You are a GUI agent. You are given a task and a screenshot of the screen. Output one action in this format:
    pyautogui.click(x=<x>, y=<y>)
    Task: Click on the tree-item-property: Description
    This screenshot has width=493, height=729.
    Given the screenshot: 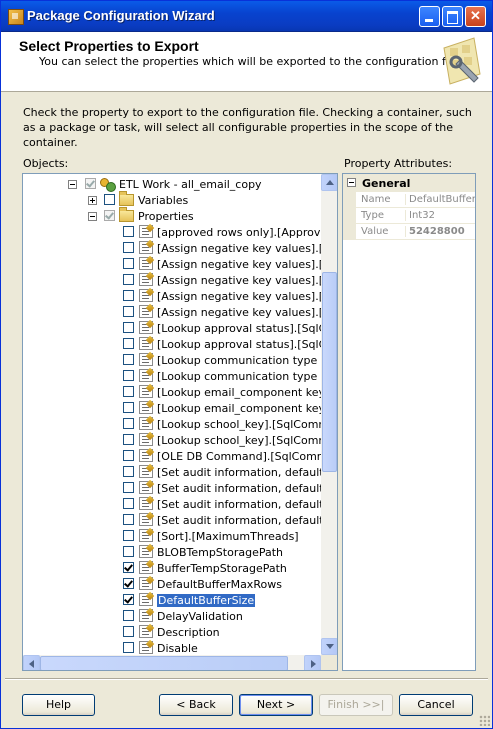 What is the action you would take?
    pyautogui.click(x=172, y=632)
    